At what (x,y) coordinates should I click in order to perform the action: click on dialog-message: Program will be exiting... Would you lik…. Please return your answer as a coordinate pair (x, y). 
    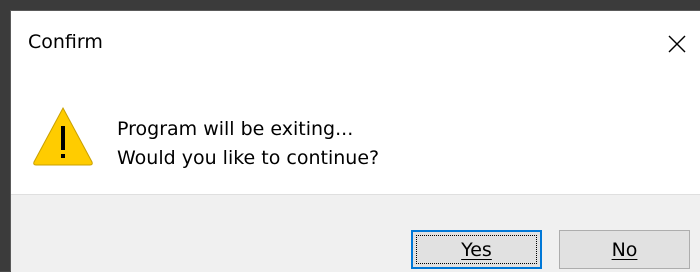
    Looking at the image, I should click on (248, 144).